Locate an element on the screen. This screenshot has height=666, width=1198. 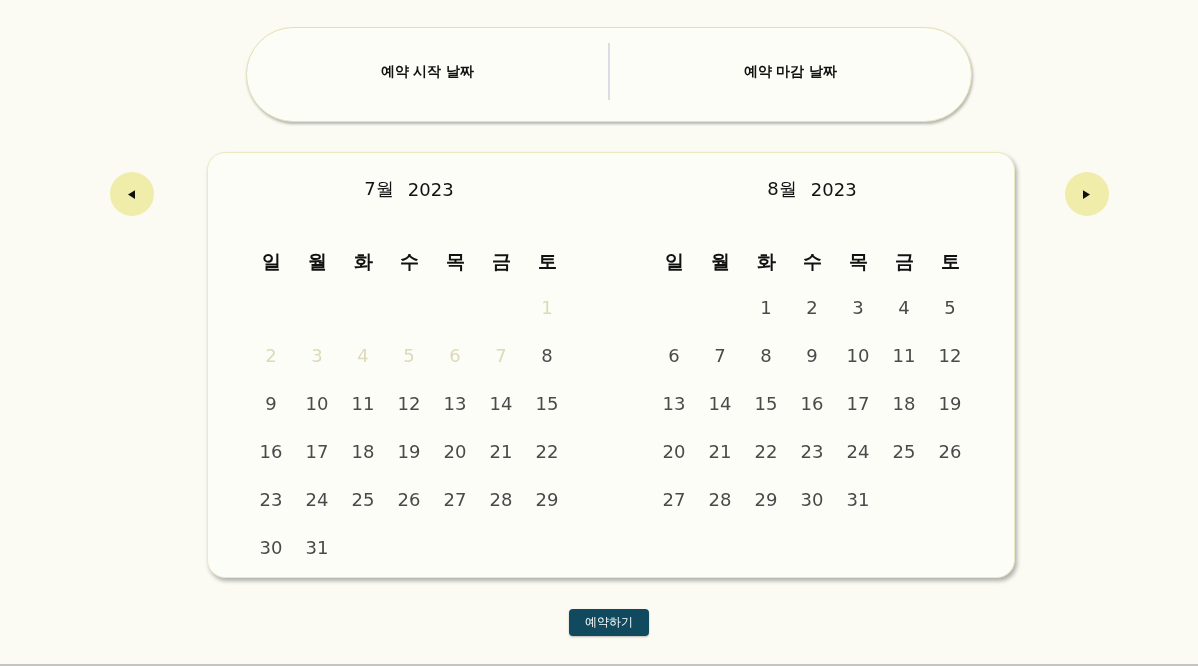
caret-right-icon is located at coordinates (1086, 194).